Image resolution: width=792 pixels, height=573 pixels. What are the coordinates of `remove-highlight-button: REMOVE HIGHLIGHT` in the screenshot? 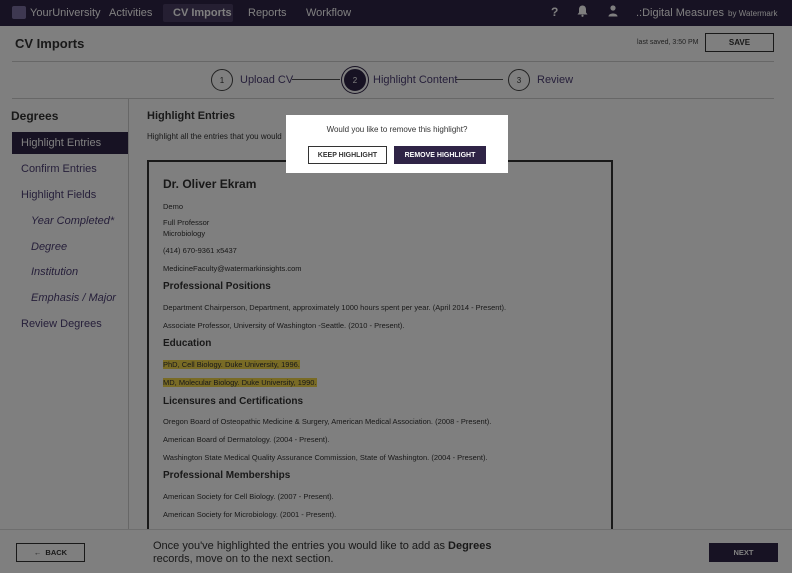 It's located at (440, 155).